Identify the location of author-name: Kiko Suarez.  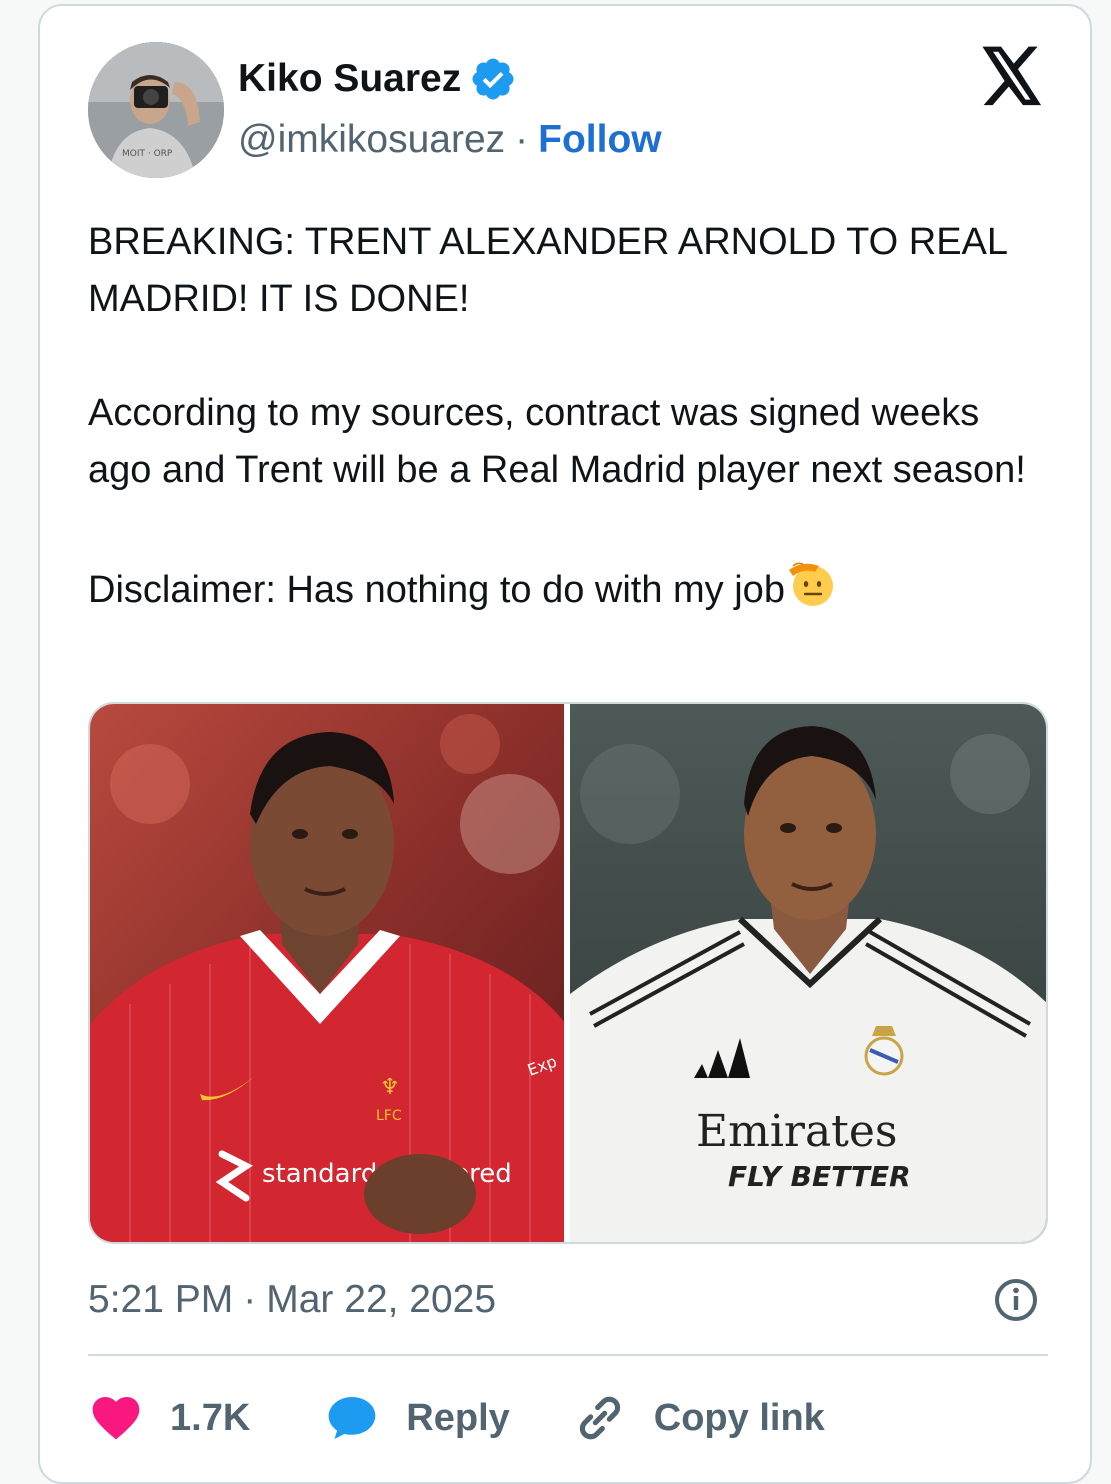
(349, 79).